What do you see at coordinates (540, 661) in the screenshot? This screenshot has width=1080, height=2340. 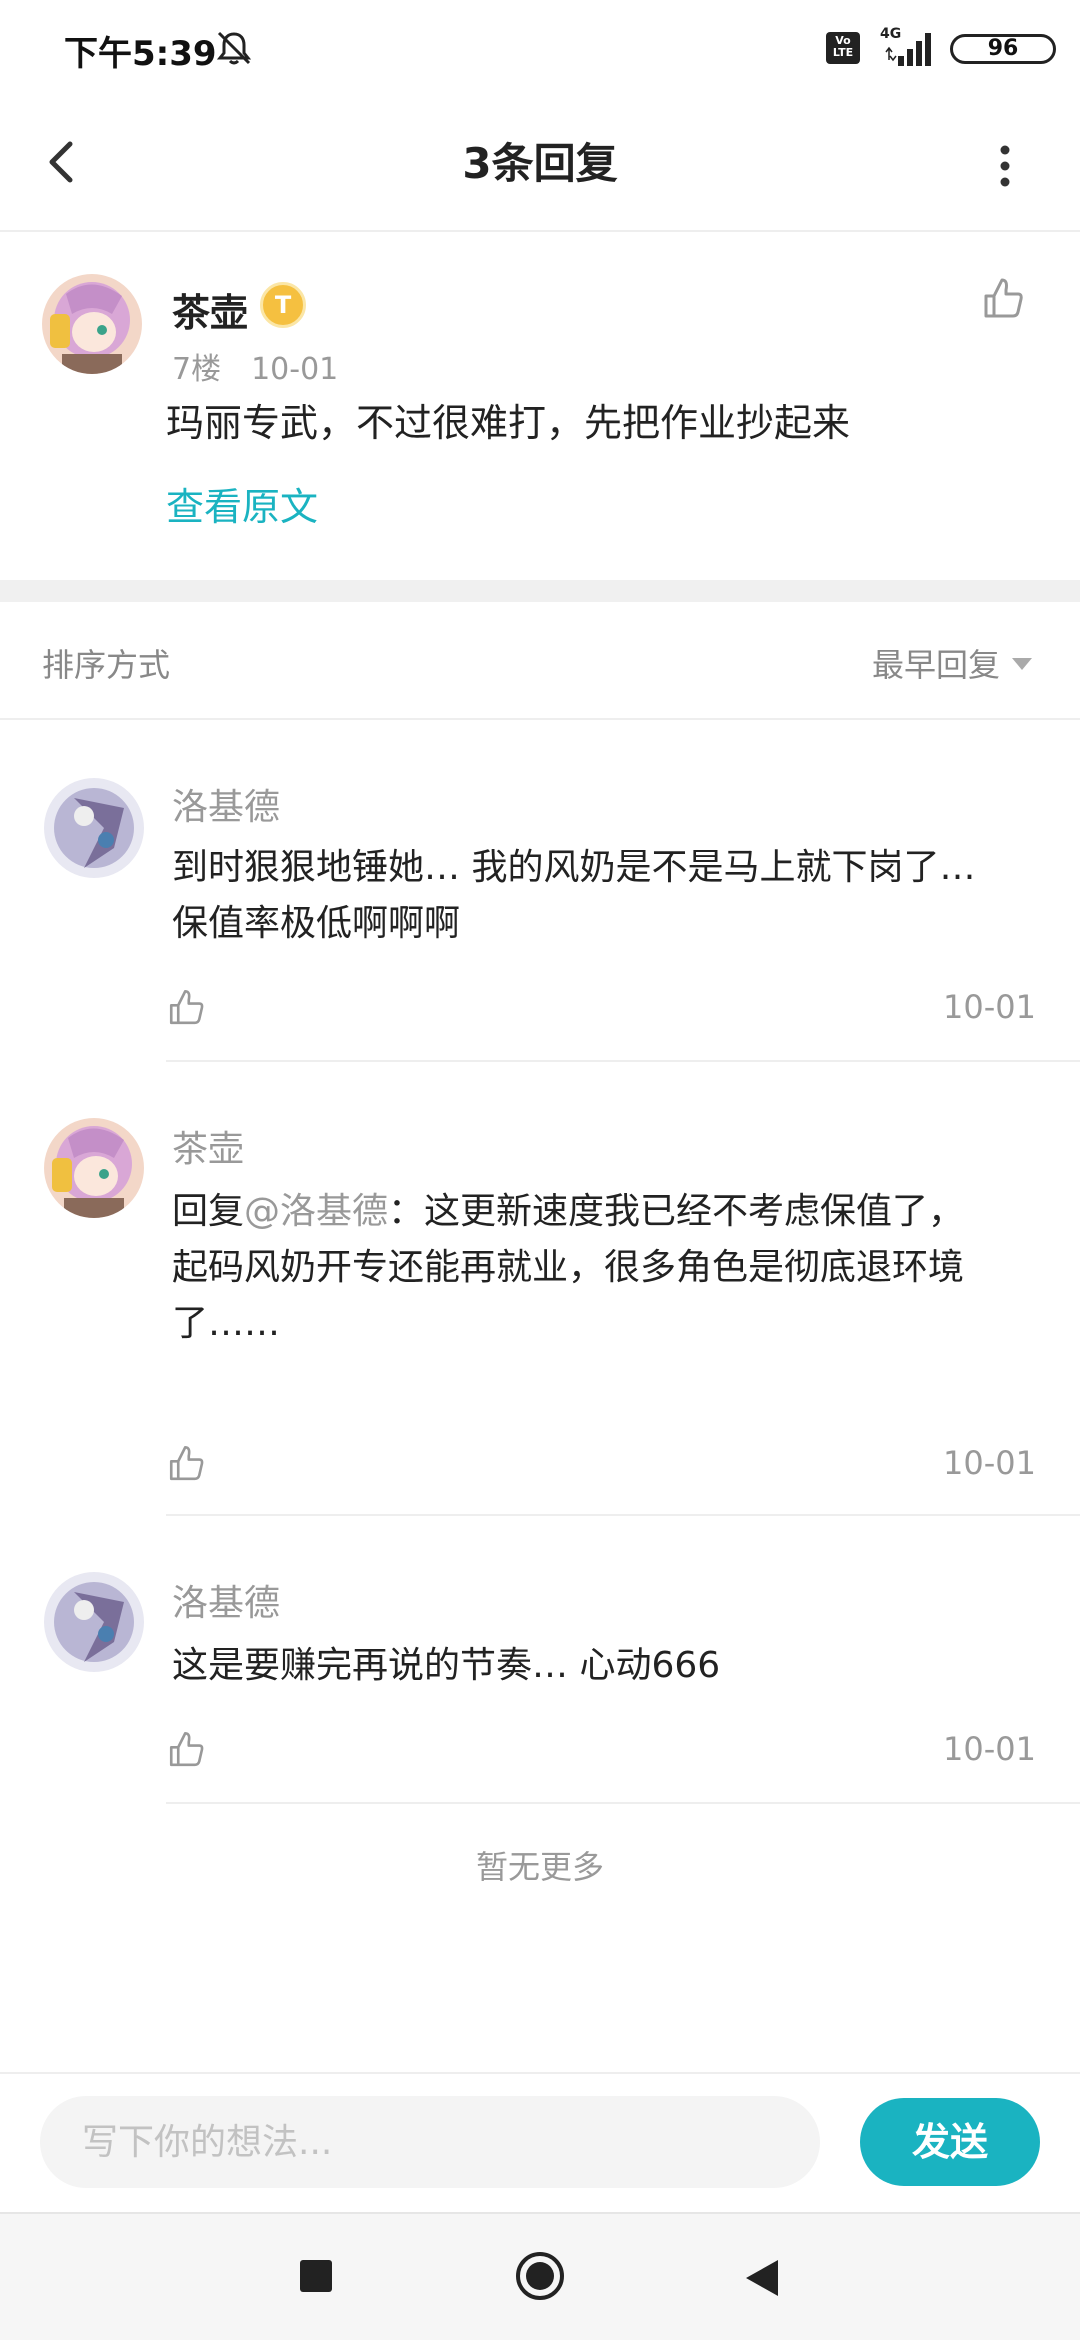 I see `sort-row: 排序方式 最早回复` at bounding box center [540, 661].